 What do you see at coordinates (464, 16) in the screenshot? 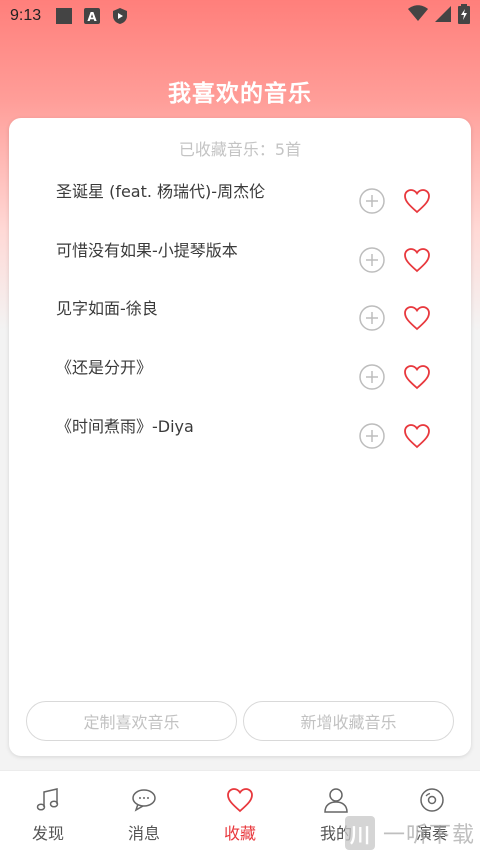
I see `battery-icon` at bounding box center [464, 16].